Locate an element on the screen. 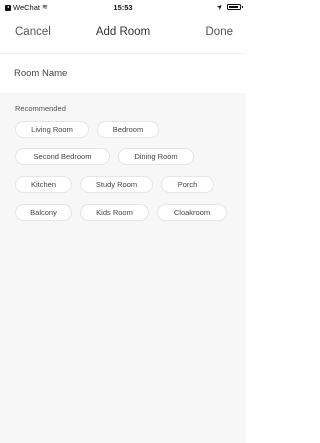  recommended-label: Recommended is located at coordinates (40, 108).